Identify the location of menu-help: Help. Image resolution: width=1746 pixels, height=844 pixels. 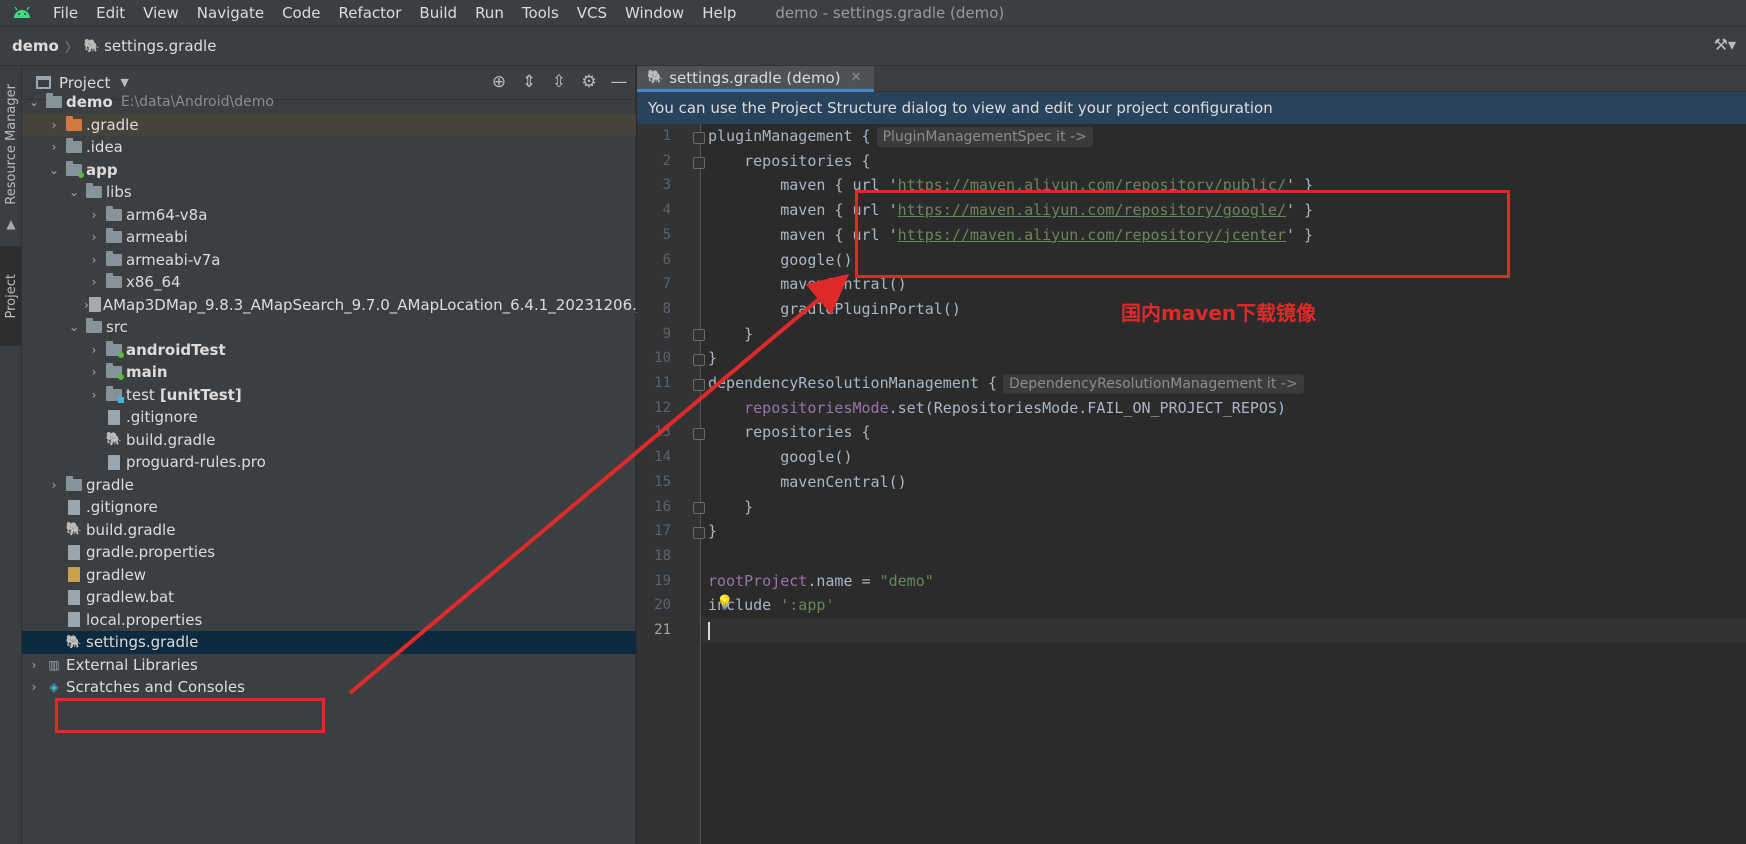
(719, 13).